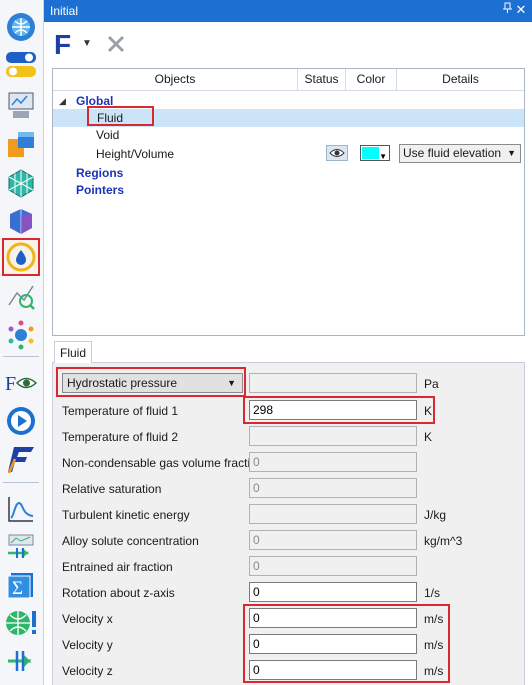 This screenshot has width=532, height=685. What do you see at coordinates (21, 27) in the screenshot?
I see `global-settings-icon` at bounding box center [21, 27].